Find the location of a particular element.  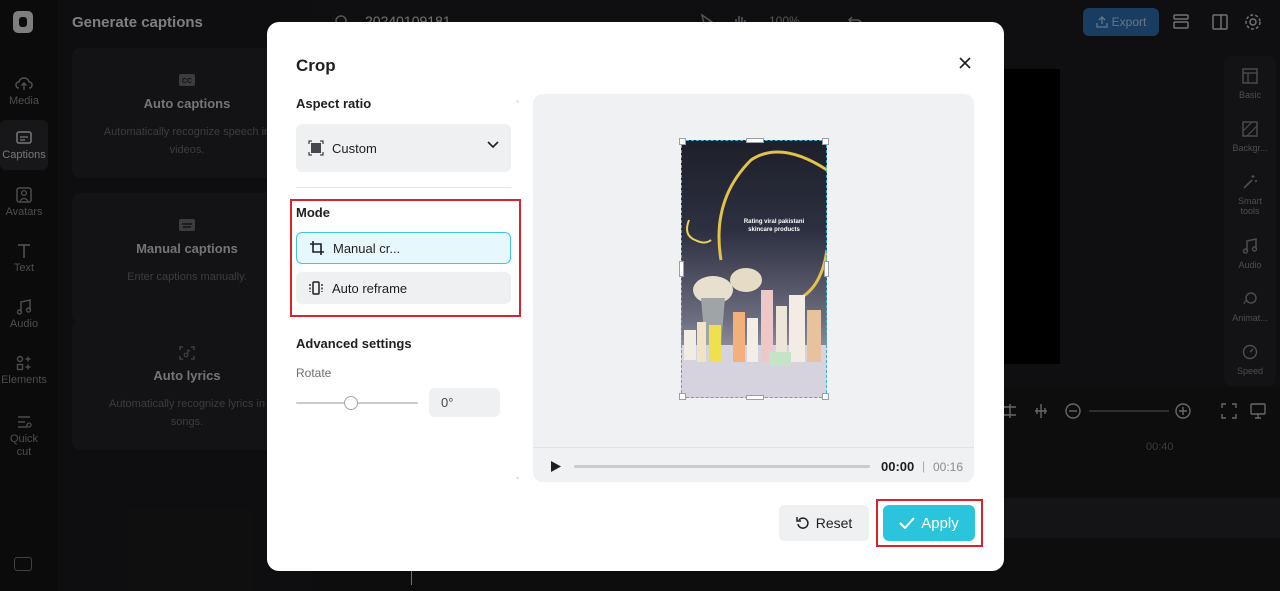

advanced-settings-label: Advanced settings is located at coordinates (354, 343).